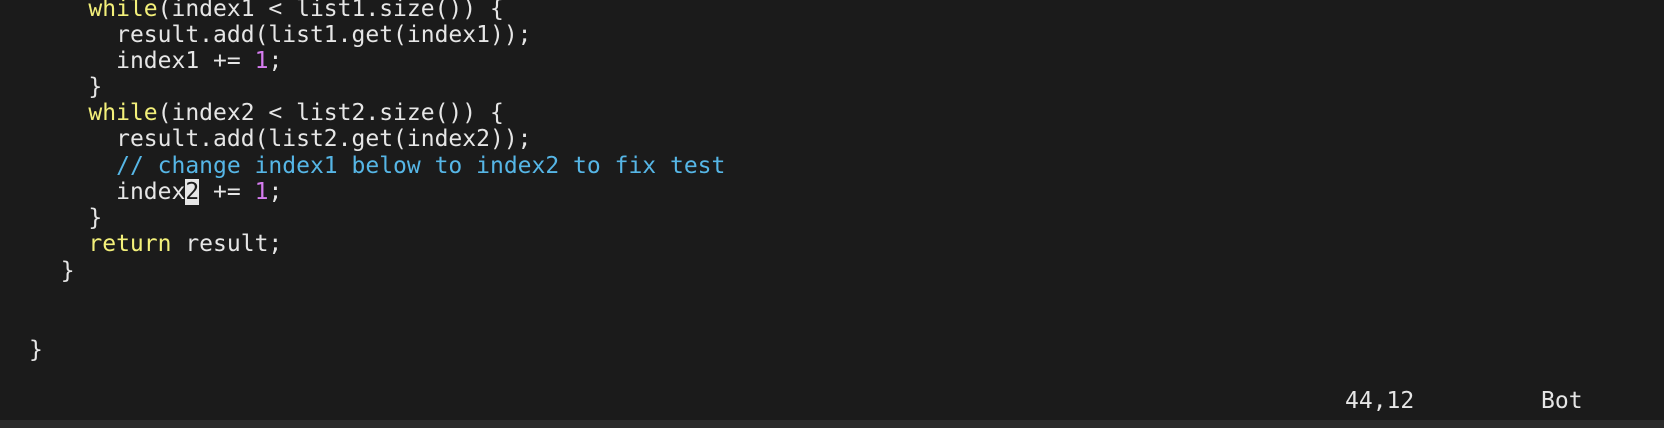  What do you see at coordinates (1380, 401) in the screenshot?
I see `cursor-position: 44,12` at bounding box center [1380, 401].